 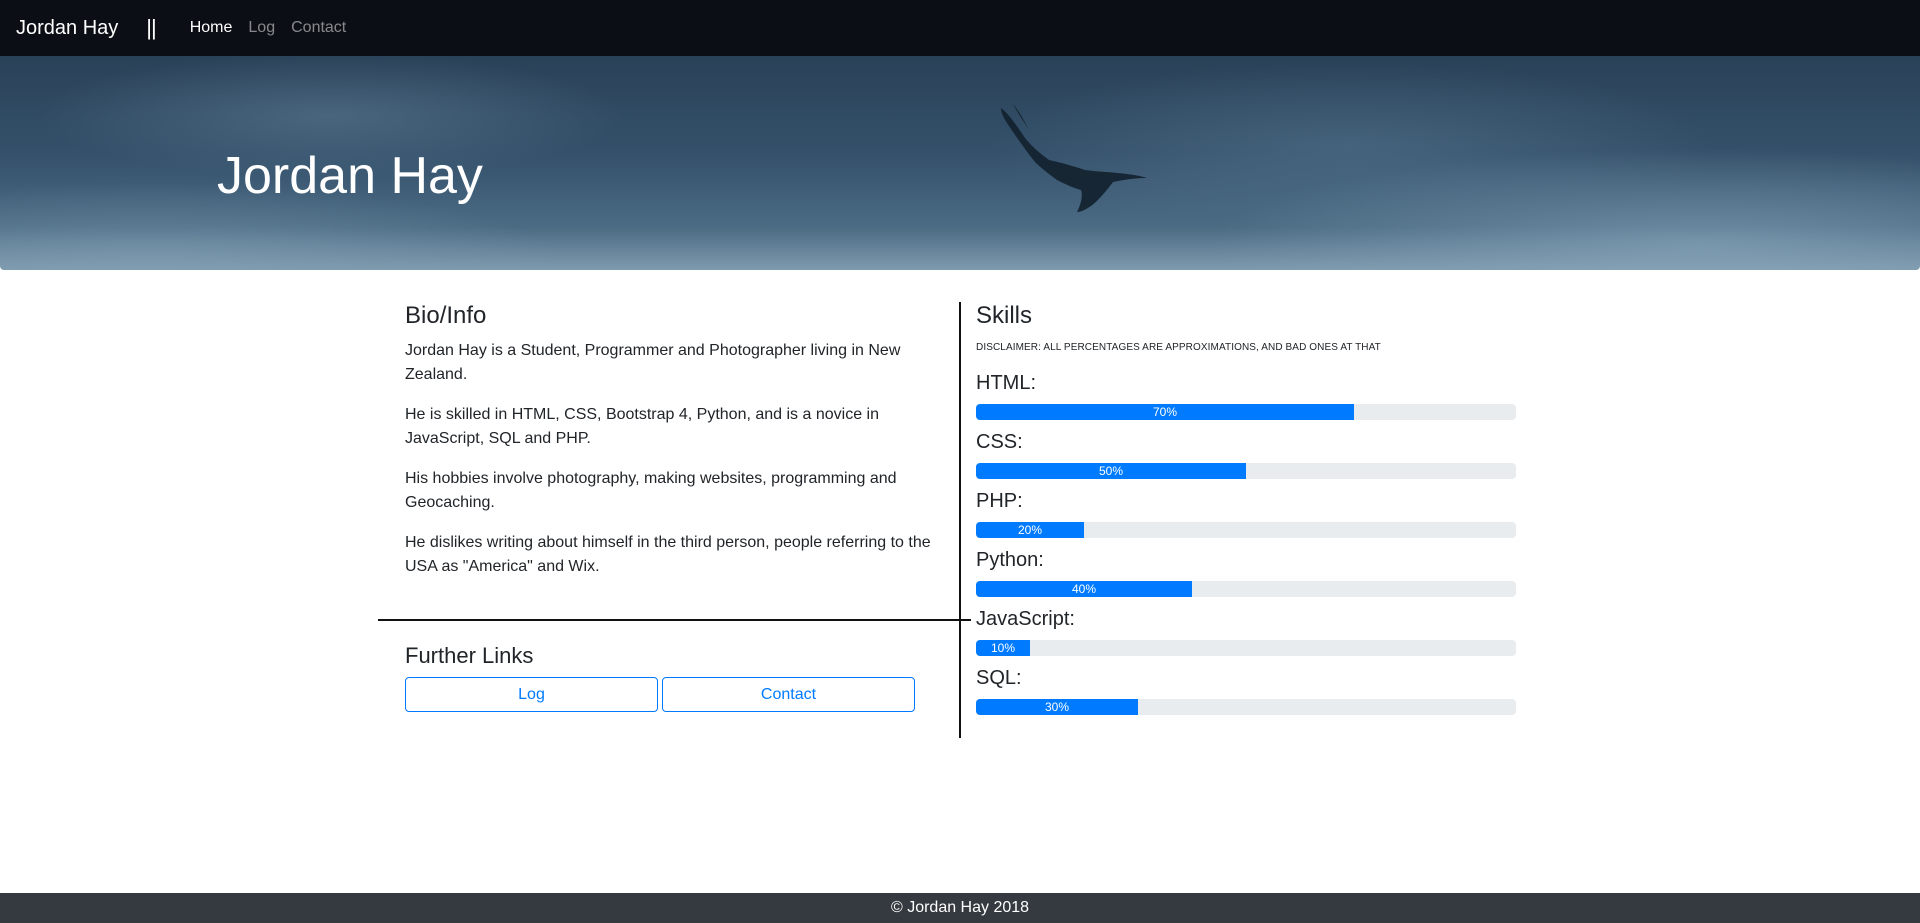 What do you see at coordinates (674, 620) in the screenshot?
I see `section-divider` at bounding box center [674, 620].